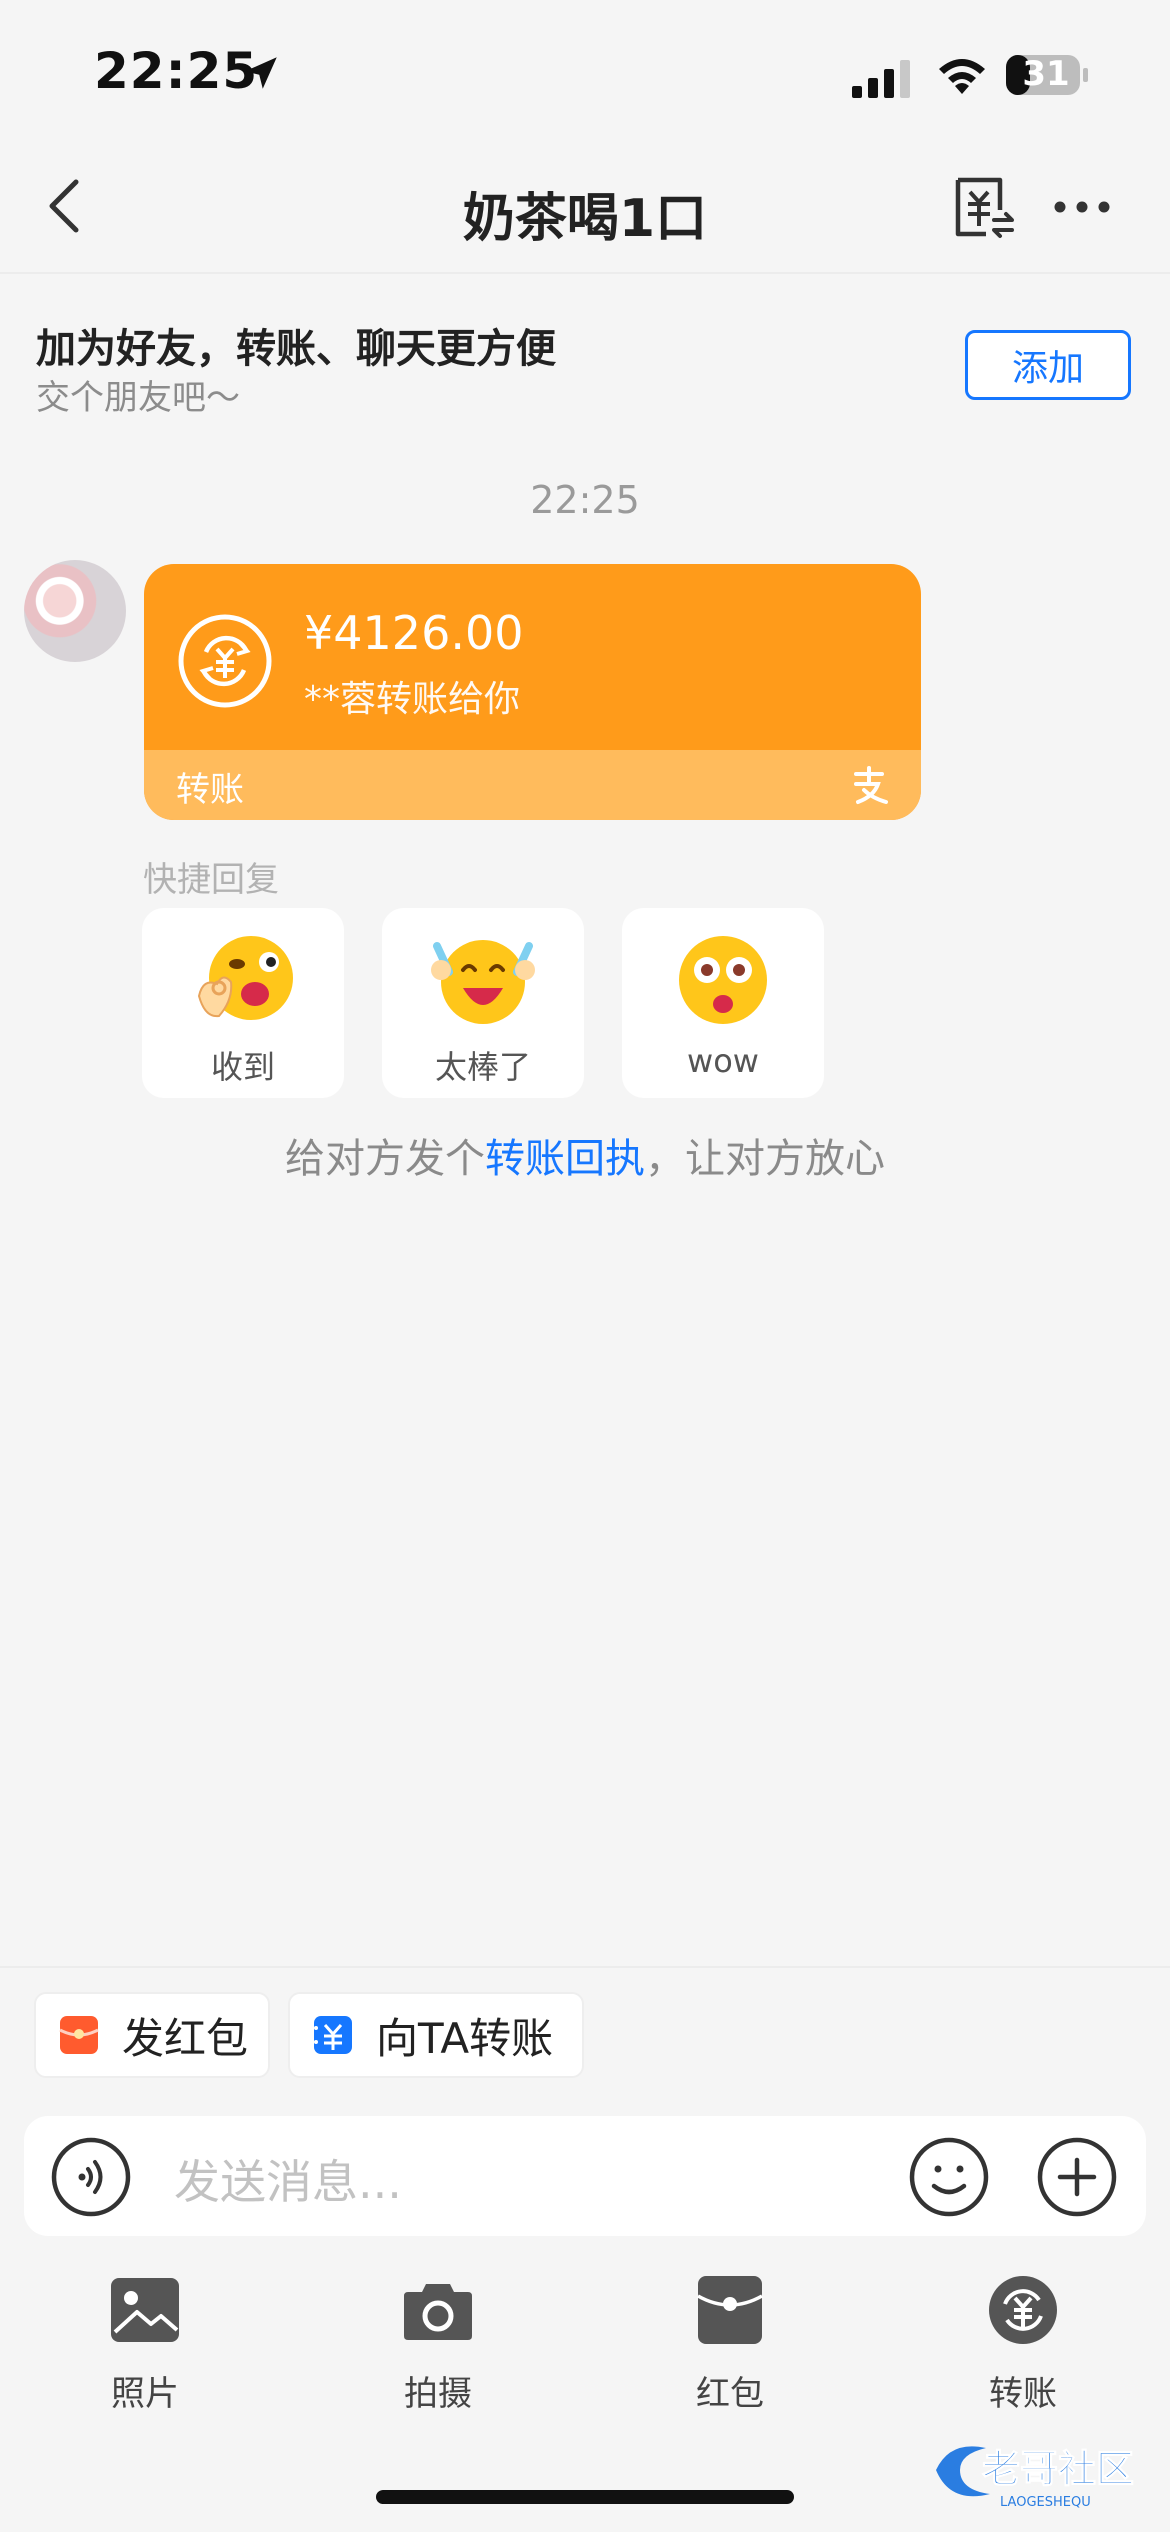 The width and height of the screenshot is (1170, 2532). What do you see at coordinates (585, 273) in the screenshot?
I see `nav-divider` at bounding box center [585, 273].